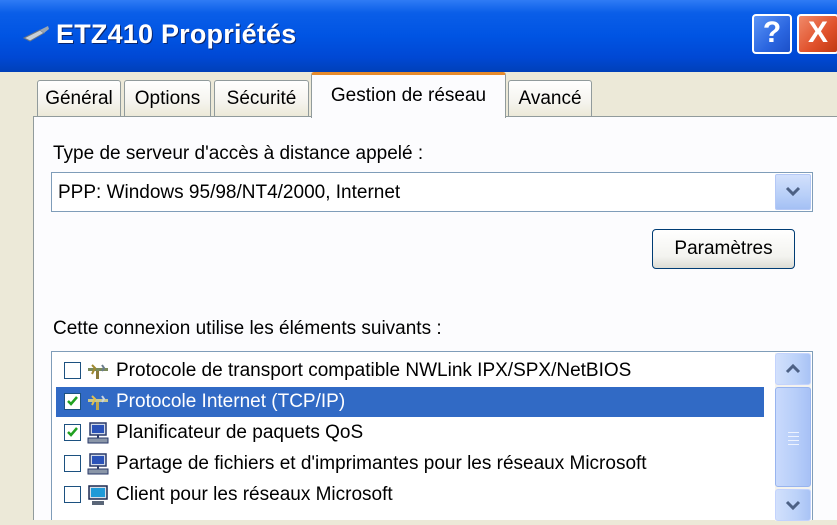 The width and height of the screenshot is (837, 525). What do you see at coordinates (176, 34) in the screenshot?
I see `window-title: ETZ410 Propriétés` at bounding box center [176, 34].